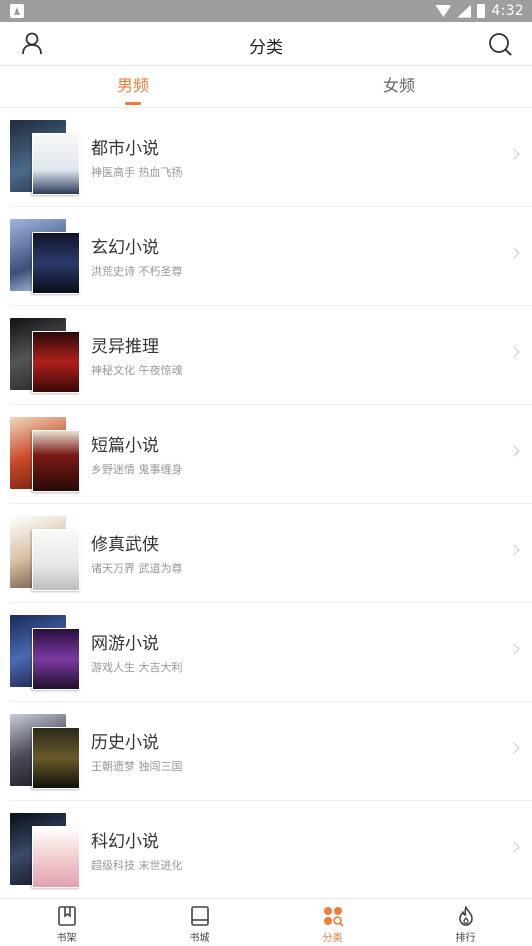 The image size is (532, 946). I want to click on category-dots-icon, so click(334, 917).